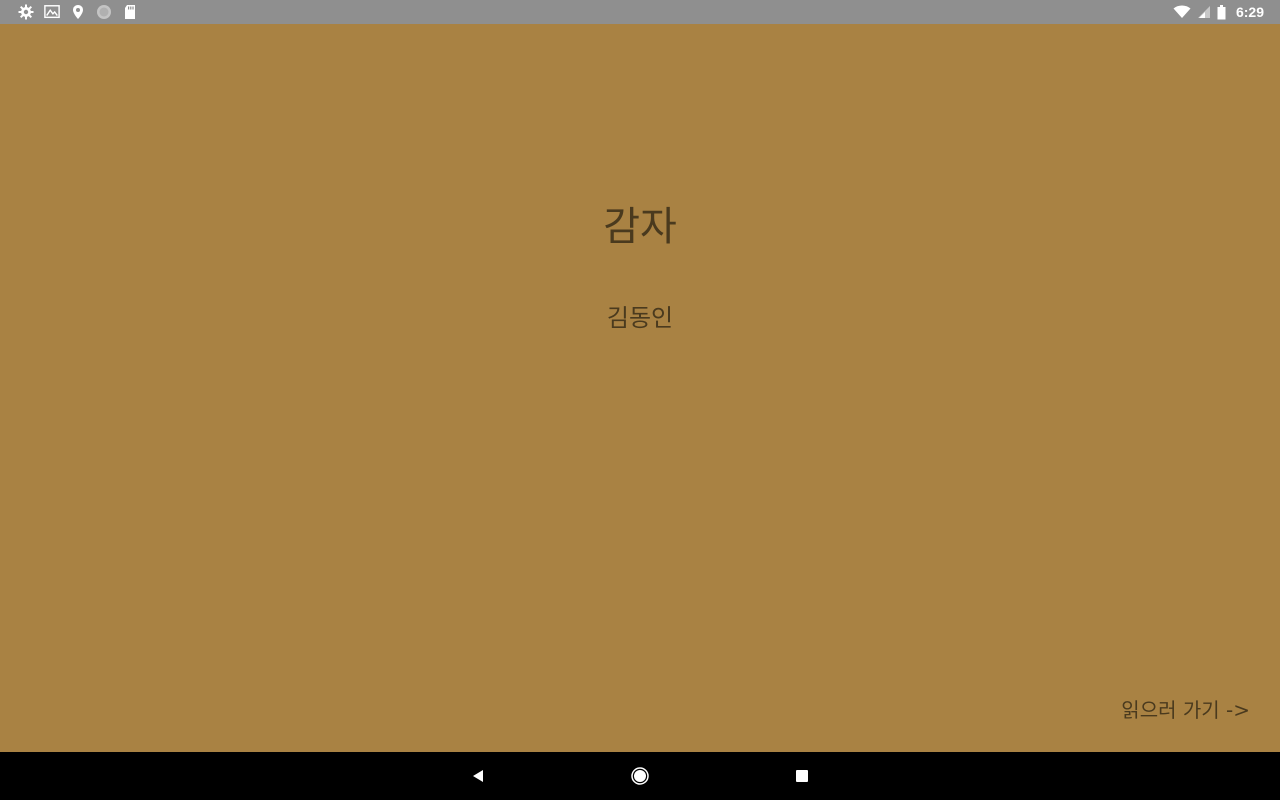  I want to click on system-status: 6:29, so click(1218, 12).